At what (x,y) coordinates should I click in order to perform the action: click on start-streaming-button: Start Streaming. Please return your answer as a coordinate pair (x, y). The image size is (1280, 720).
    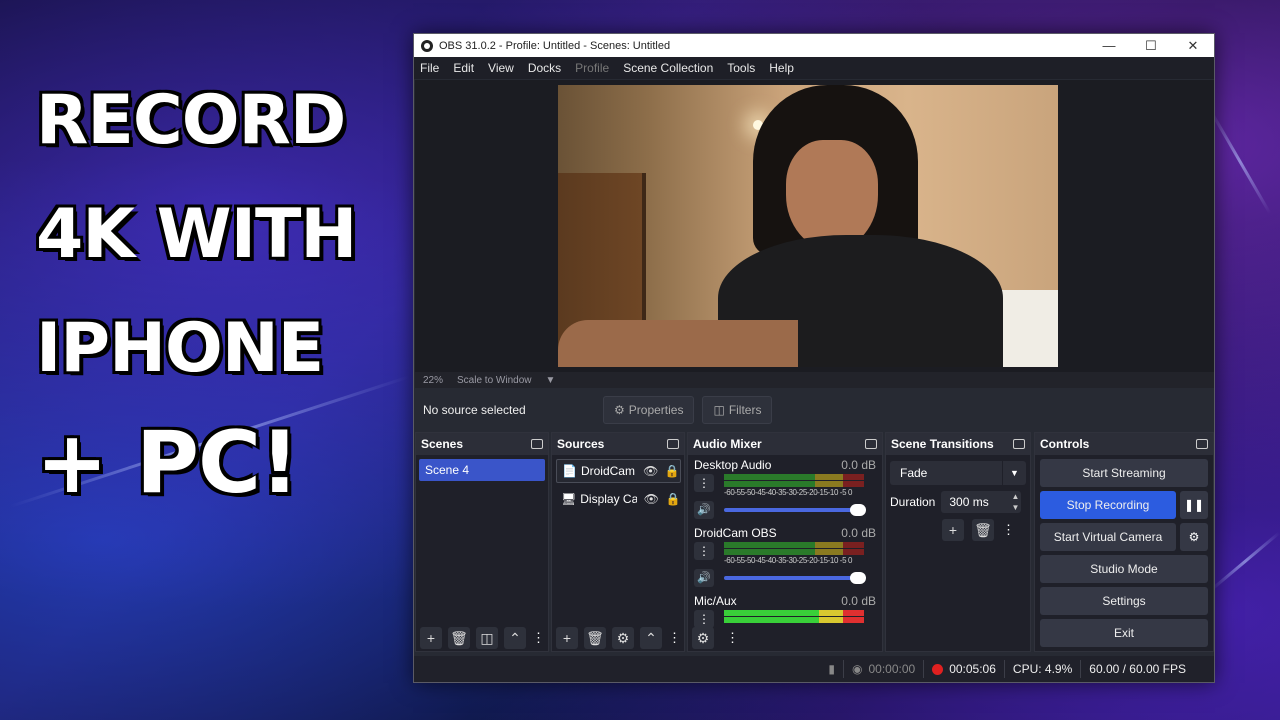
    Looking at the image, I should click on (1124, 473).